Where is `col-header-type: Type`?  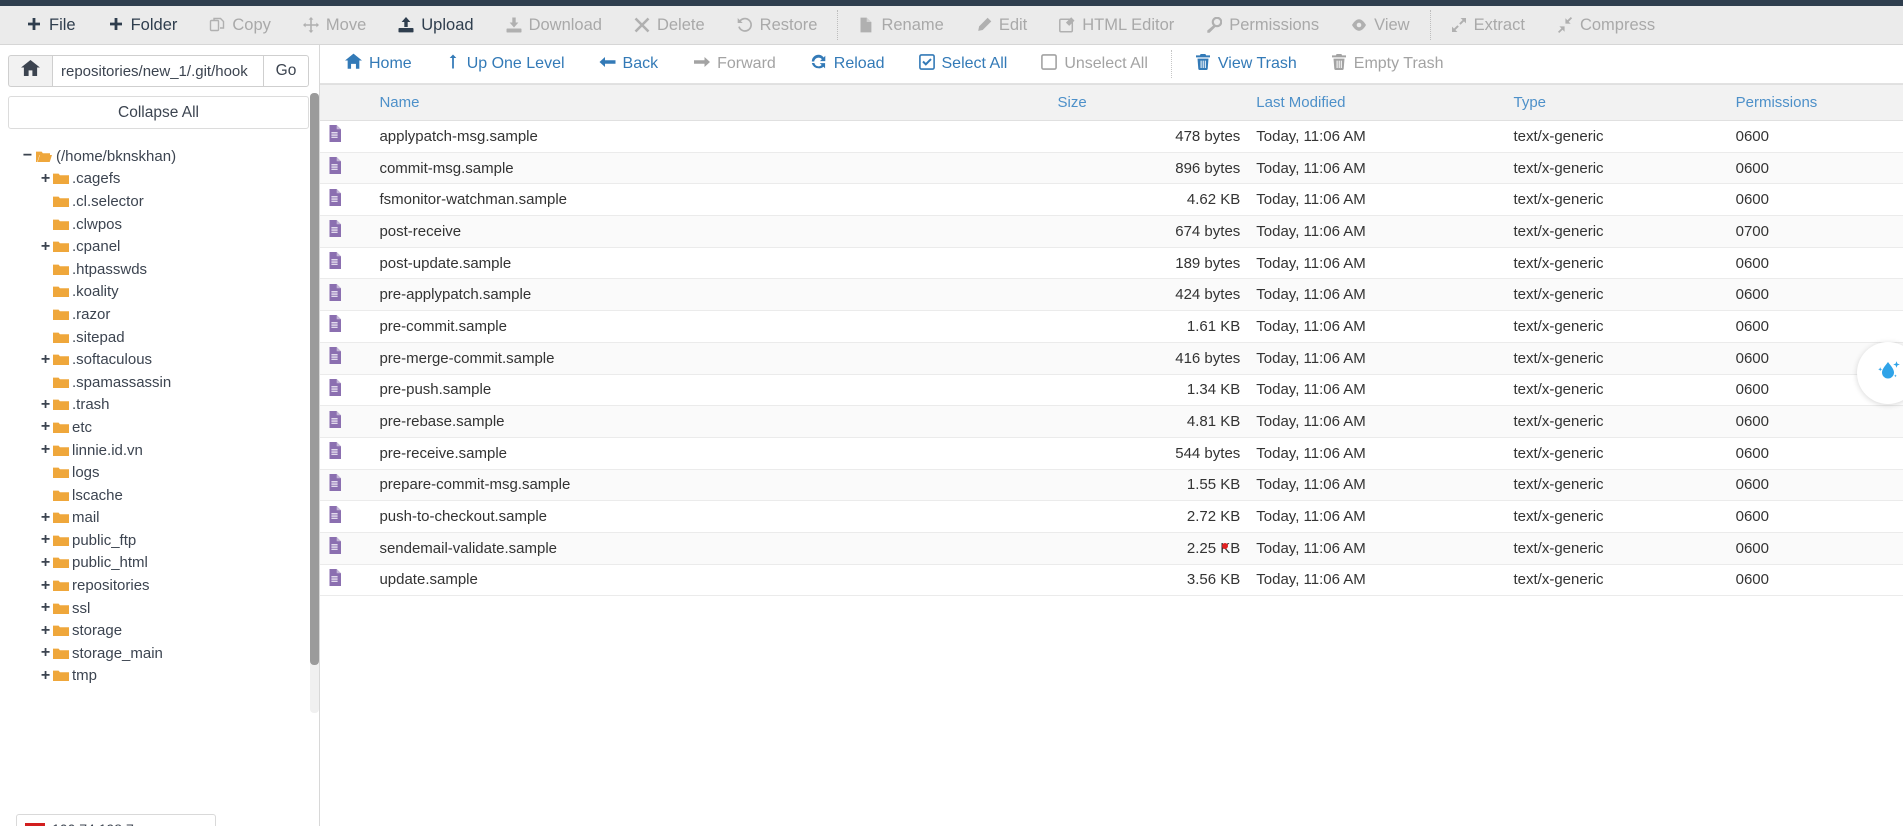 col-header-type: Type is located at coordinates (1616, 102).